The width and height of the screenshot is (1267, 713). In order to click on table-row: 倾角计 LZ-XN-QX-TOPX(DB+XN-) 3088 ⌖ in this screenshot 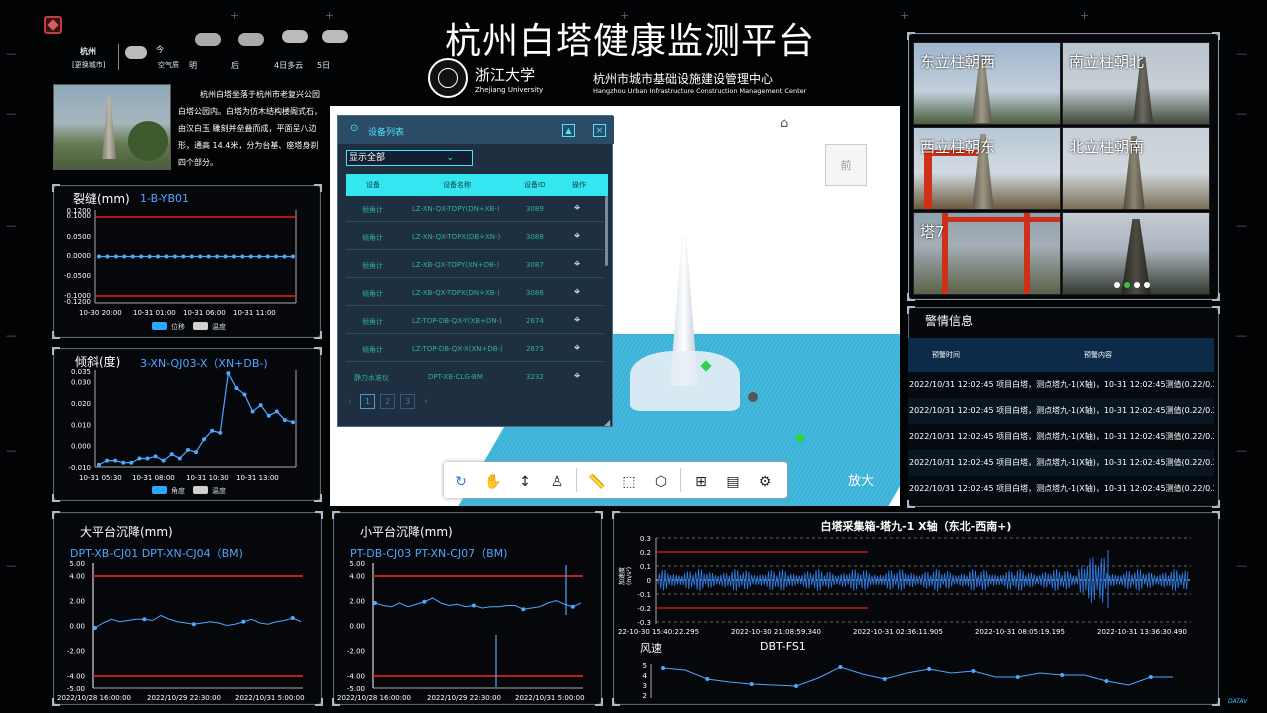, I will do `click(475, 237)`.